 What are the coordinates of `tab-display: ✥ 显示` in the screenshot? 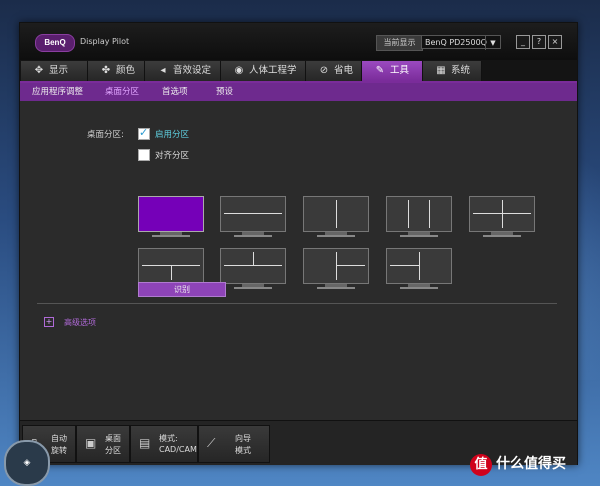 It's located at (54, 71).